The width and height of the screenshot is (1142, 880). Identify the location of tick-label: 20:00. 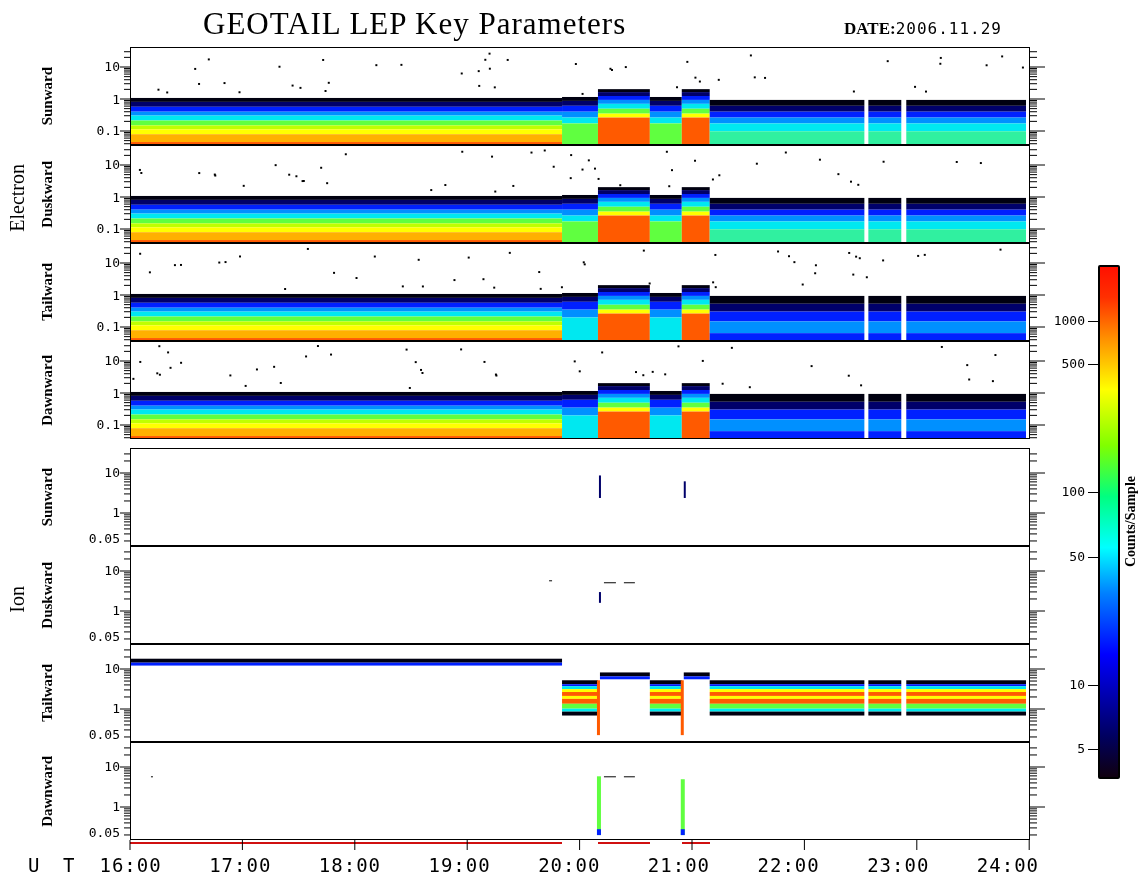
(569, 865).